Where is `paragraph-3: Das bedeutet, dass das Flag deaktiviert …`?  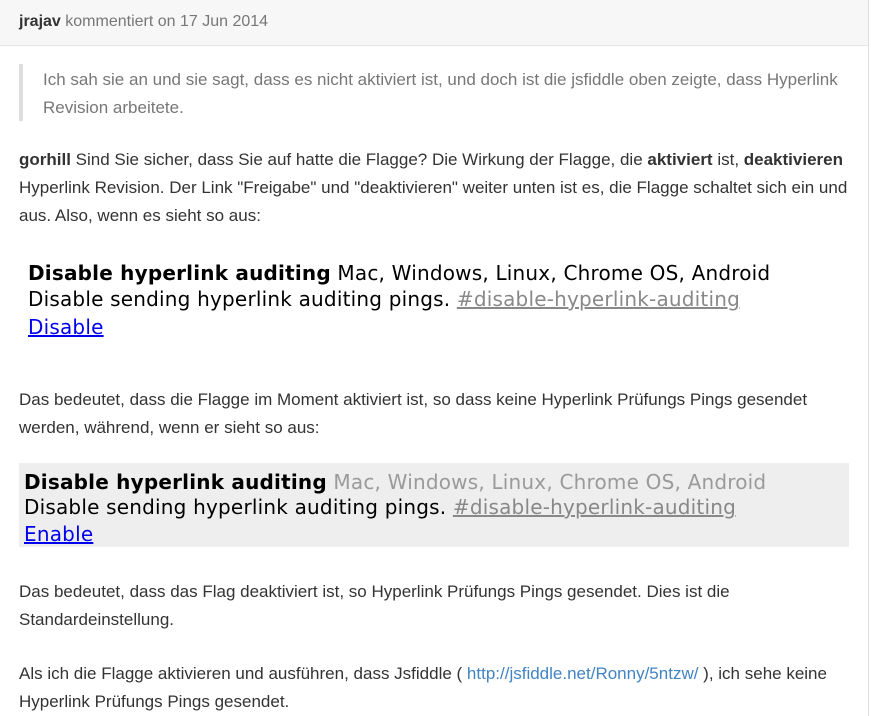 paragraph-3: Das bedeutet, dass das Flag deaktiviert … is located at coordinates (374, 605).